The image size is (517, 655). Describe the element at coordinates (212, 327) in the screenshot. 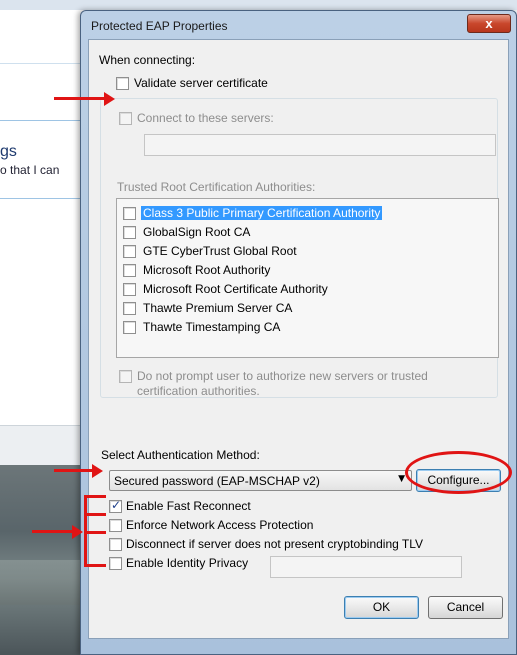

I see `ca-label: Thawte Timestamping CA` at that location.